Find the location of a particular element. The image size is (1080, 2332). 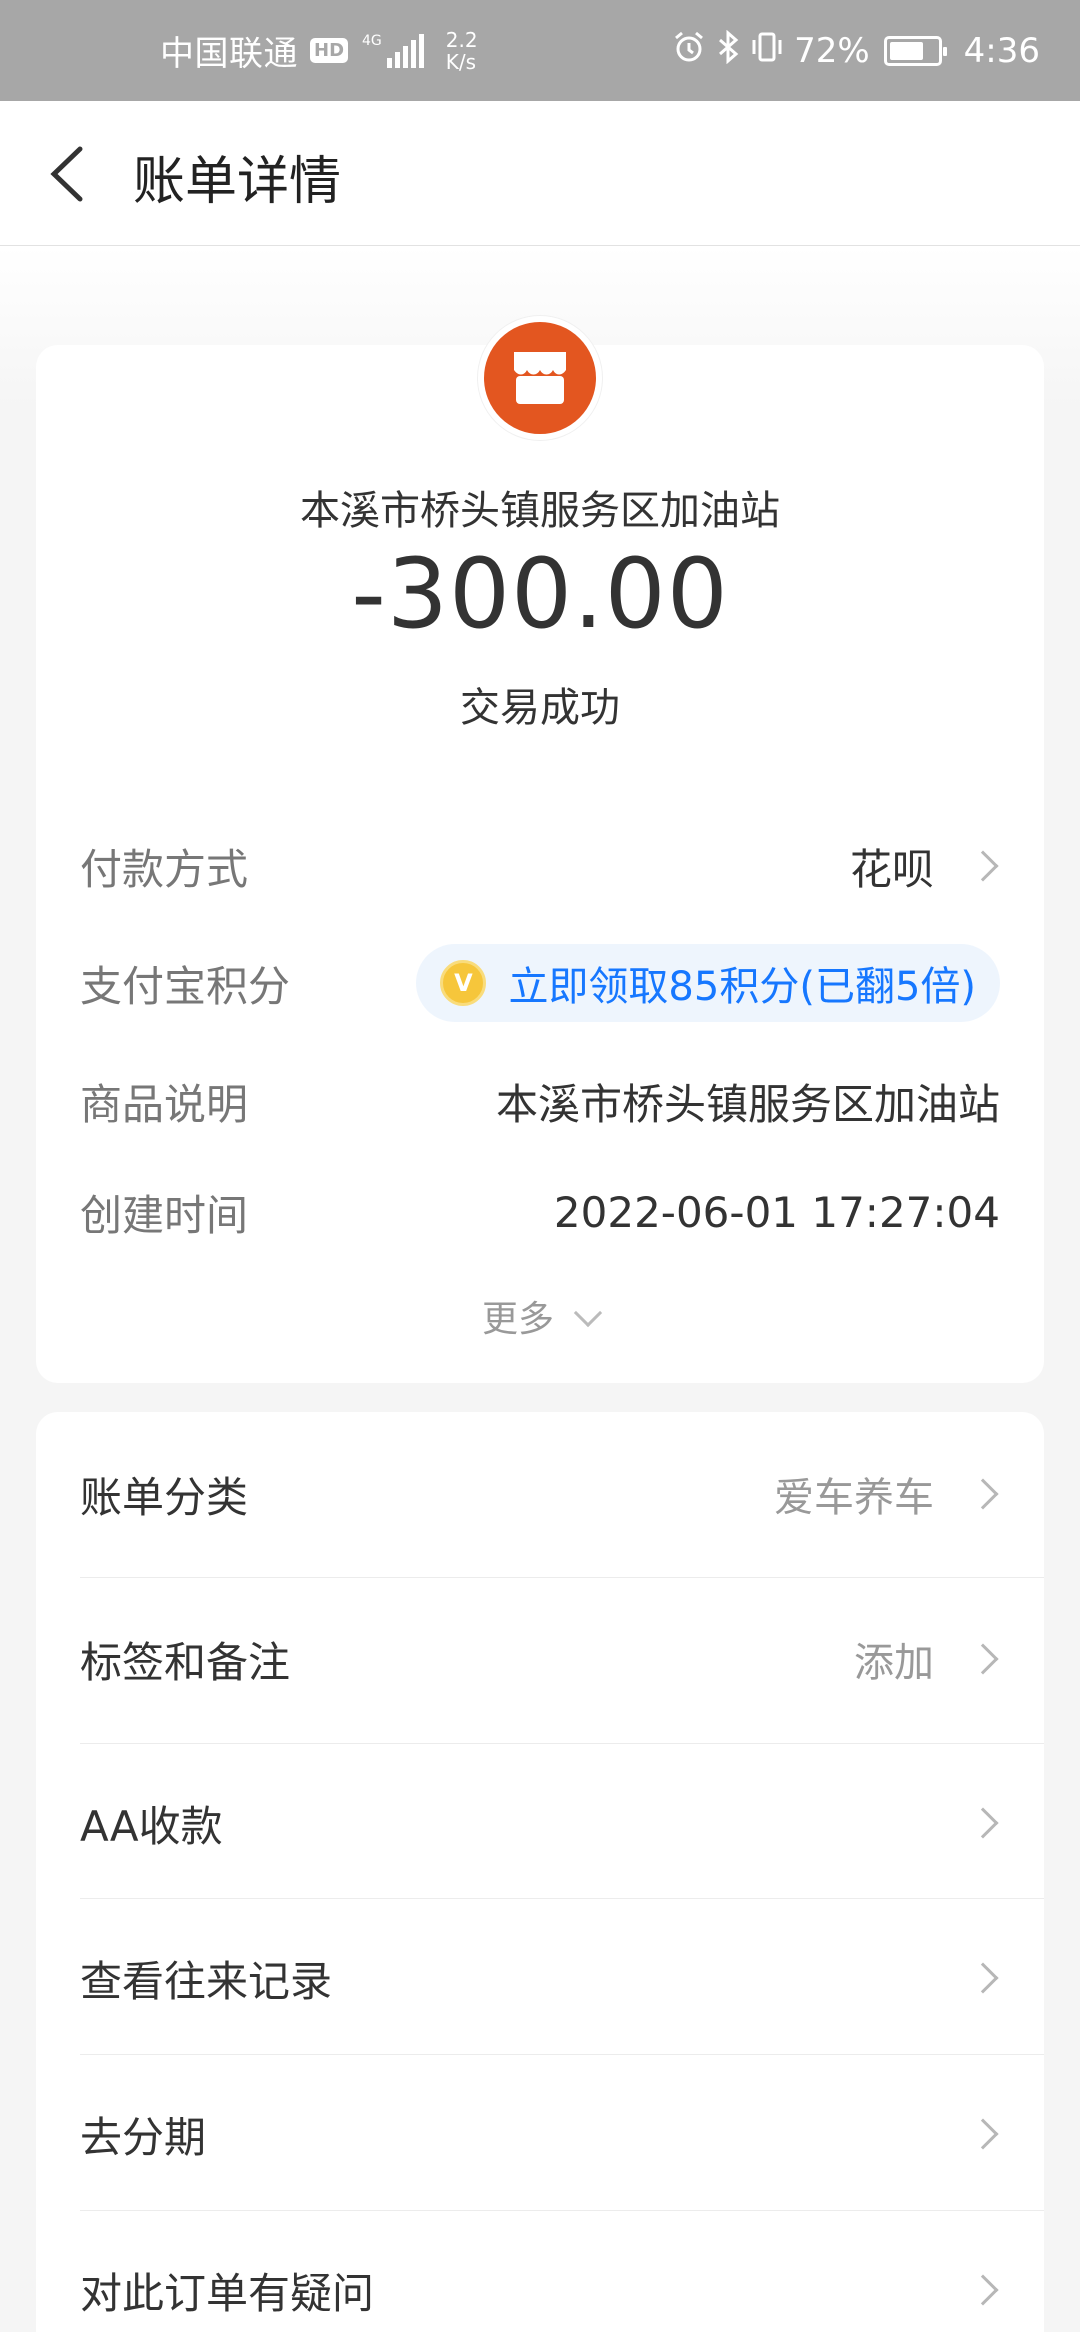

payment-method-value: 花呗 is located at coordinates (891, 869).